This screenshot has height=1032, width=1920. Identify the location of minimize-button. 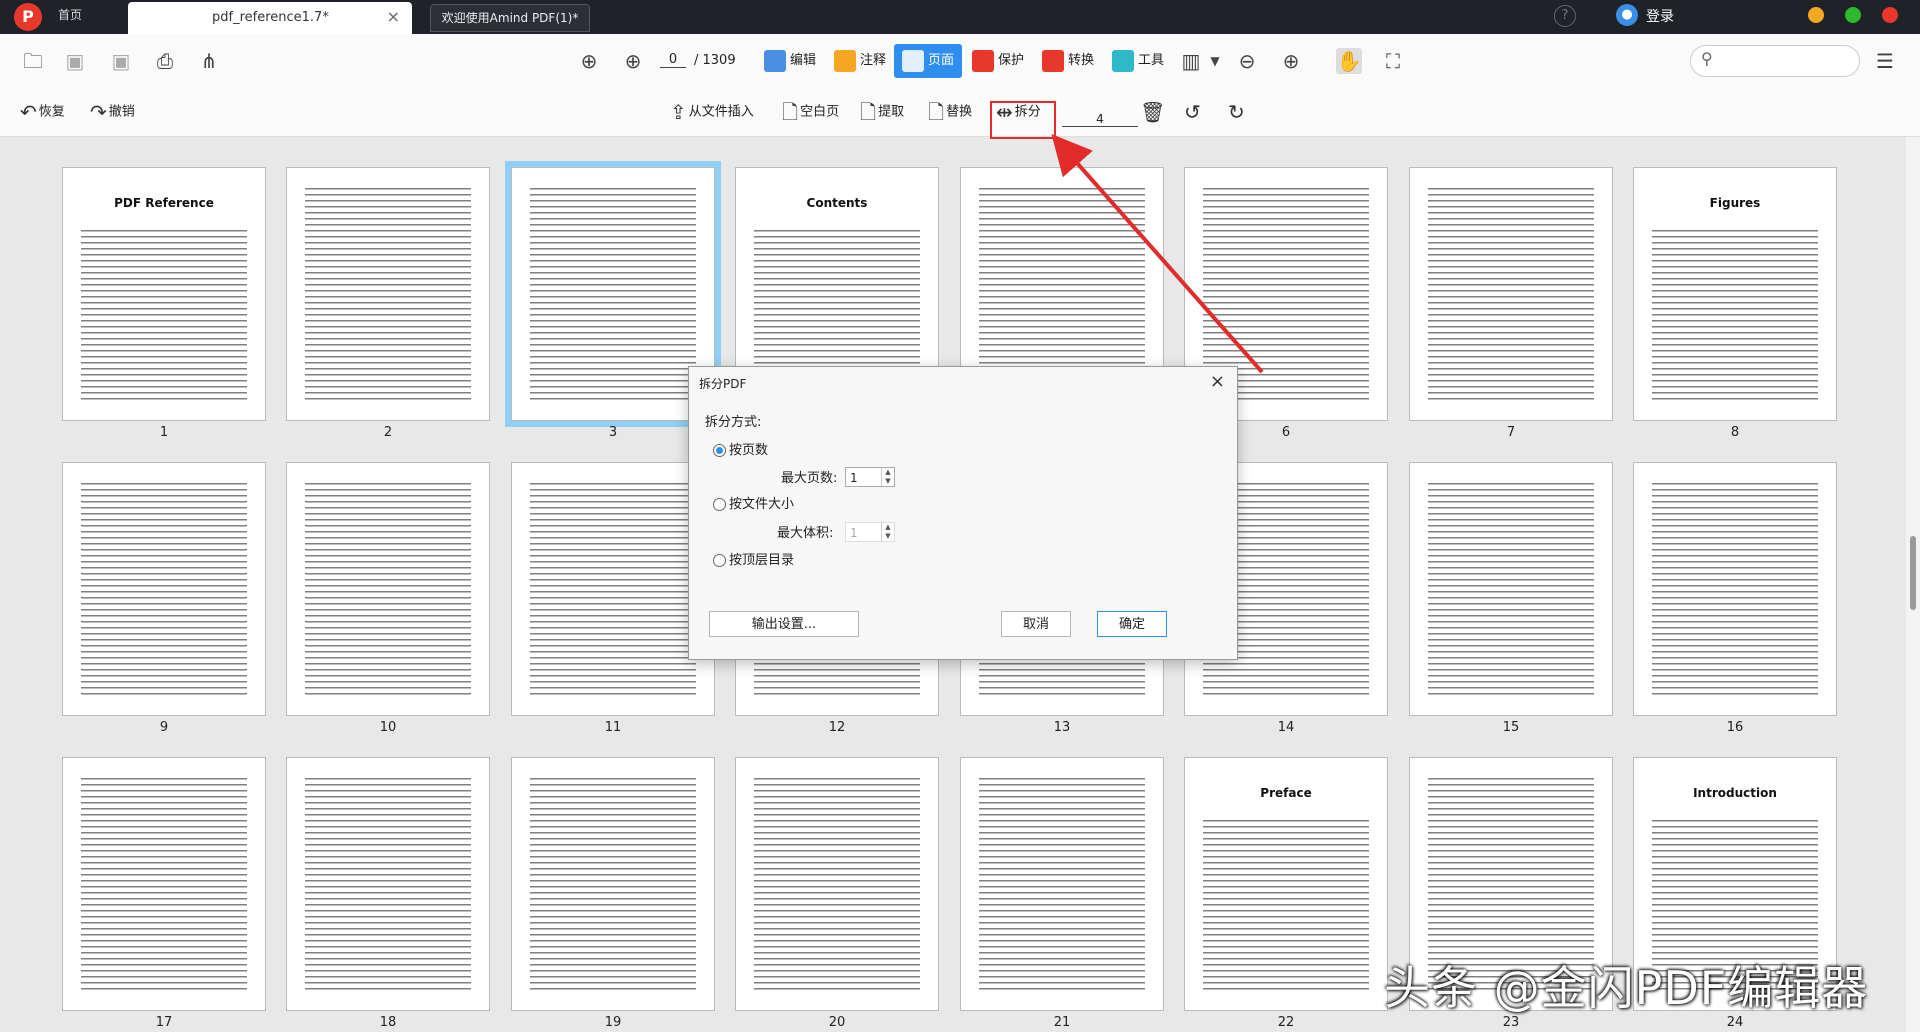
(1816, 15).